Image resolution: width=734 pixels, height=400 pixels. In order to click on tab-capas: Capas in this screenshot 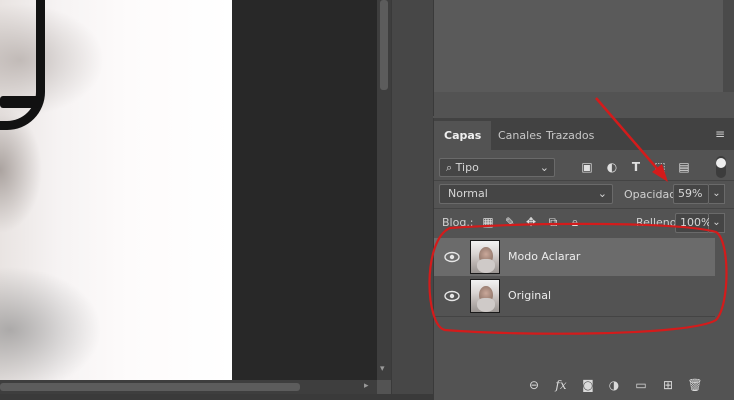, I will do `click(463, 135)`.